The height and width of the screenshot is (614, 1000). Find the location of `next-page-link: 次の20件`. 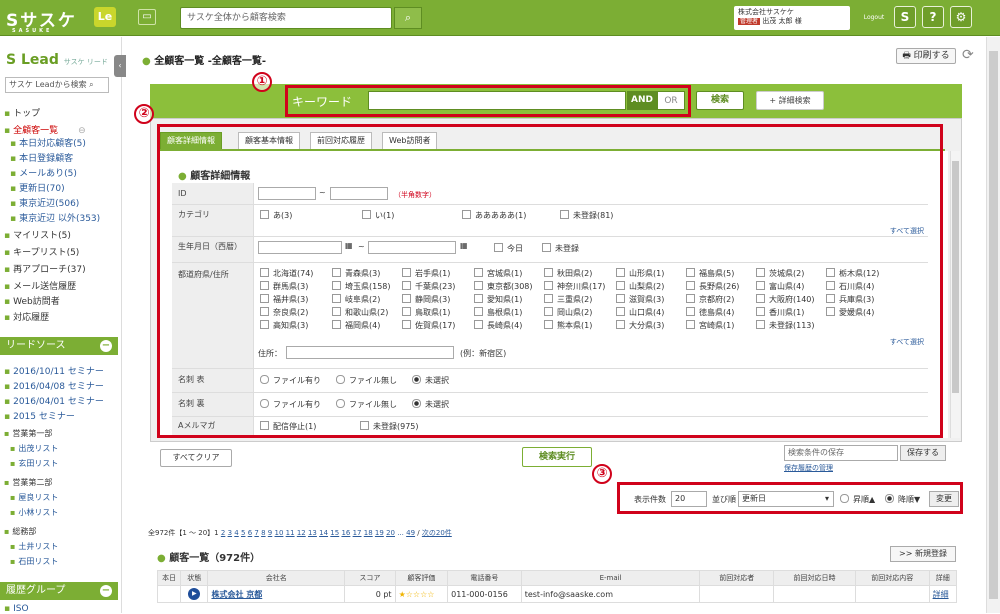

next-page-link: 次の20件 is located at coordinates (437, 533).